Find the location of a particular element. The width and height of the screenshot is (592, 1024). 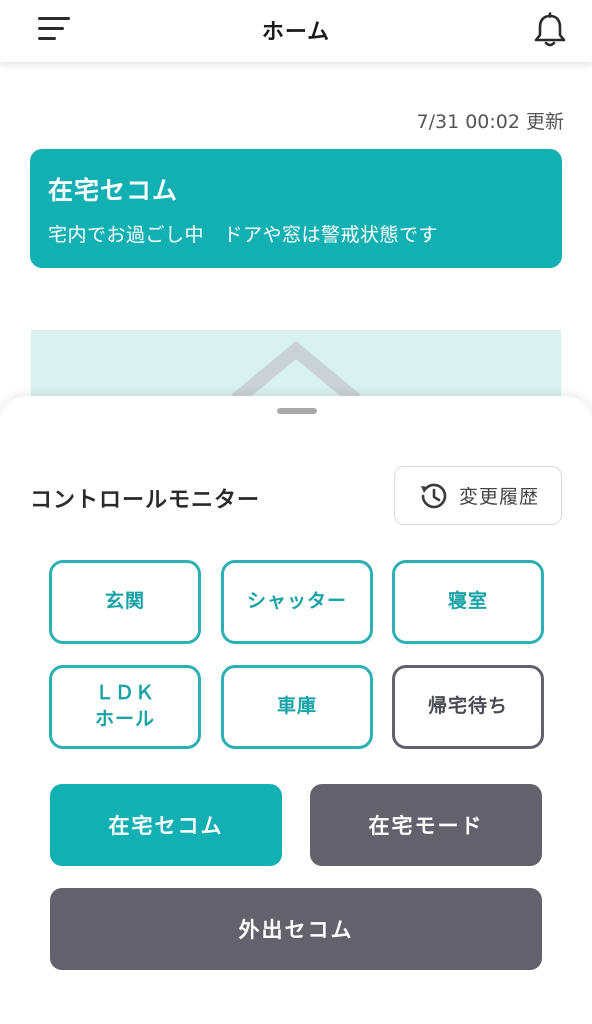

zone-button-waiting-return: 帰宅待ち is located at coordinates (468, 707).